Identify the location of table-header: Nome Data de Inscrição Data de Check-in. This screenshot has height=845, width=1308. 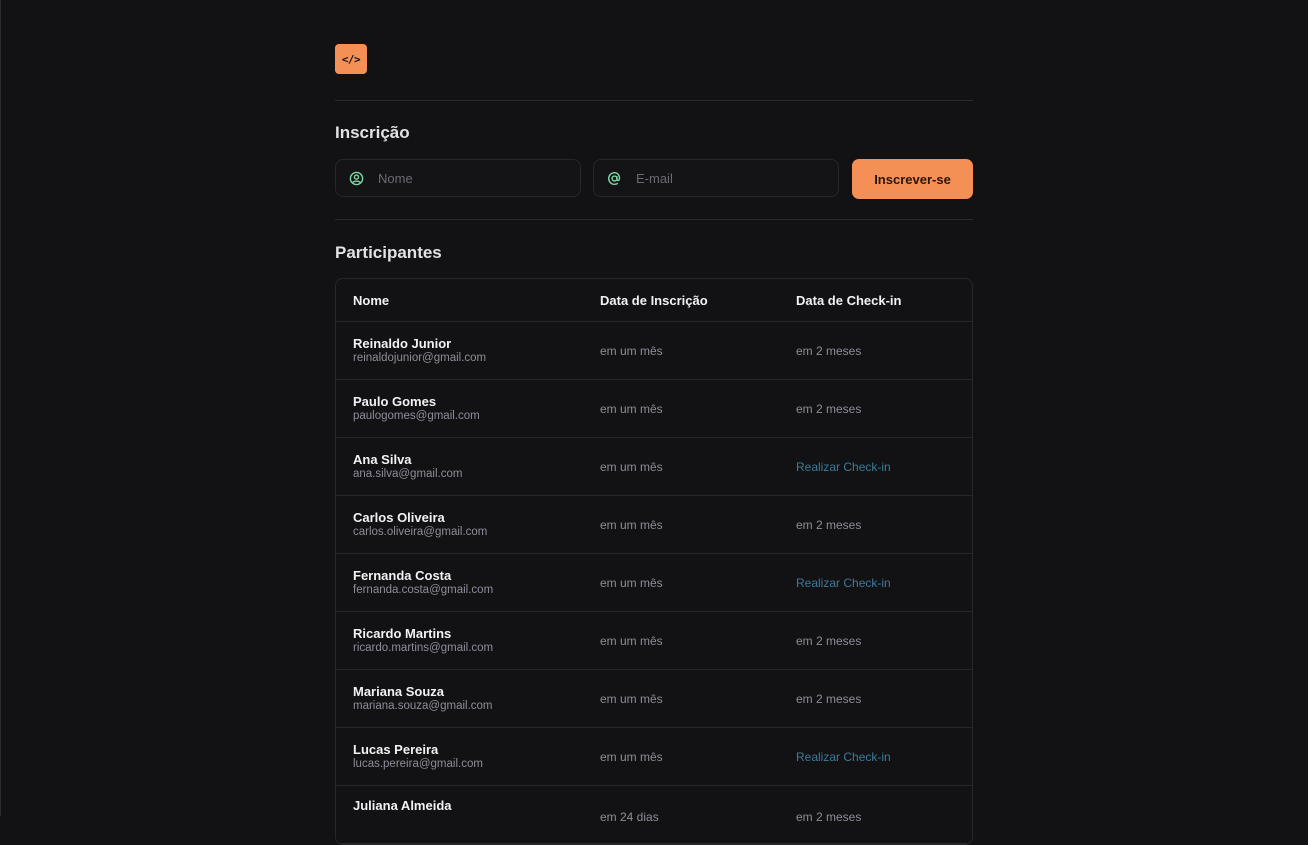
(654, 300).